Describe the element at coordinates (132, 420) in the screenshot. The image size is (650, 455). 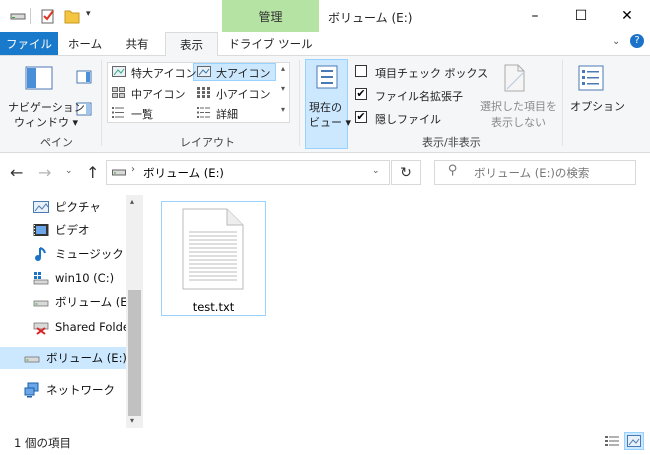
I see `scroll-down-icon: ▾` at that location.